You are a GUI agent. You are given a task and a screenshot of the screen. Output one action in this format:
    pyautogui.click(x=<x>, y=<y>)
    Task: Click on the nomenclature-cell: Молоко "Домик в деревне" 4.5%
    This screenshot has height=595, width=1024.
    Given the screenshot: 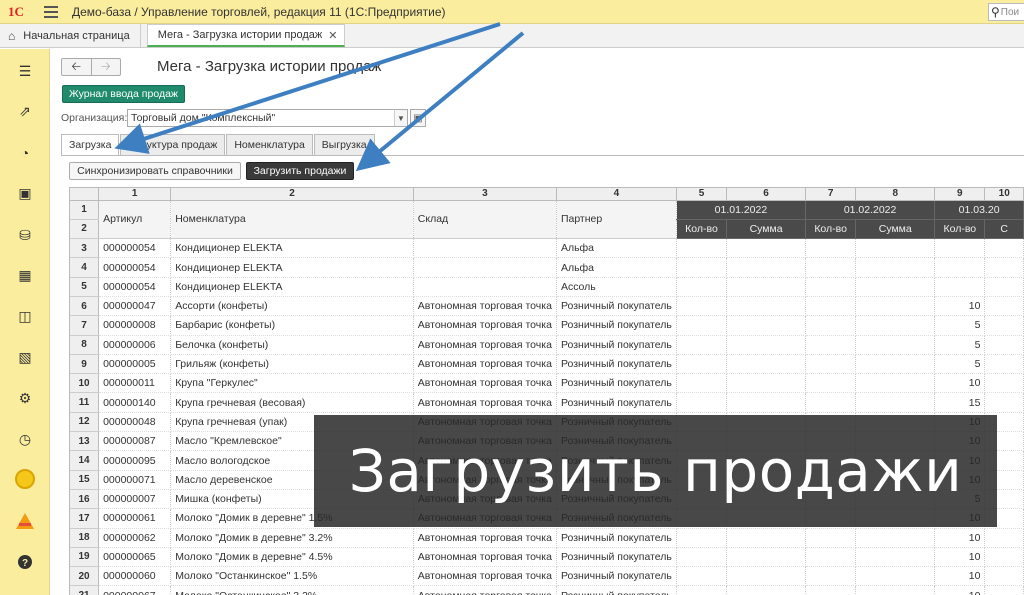 What is the action you would take?
    pyautogui.click(x=292, y=557)
    